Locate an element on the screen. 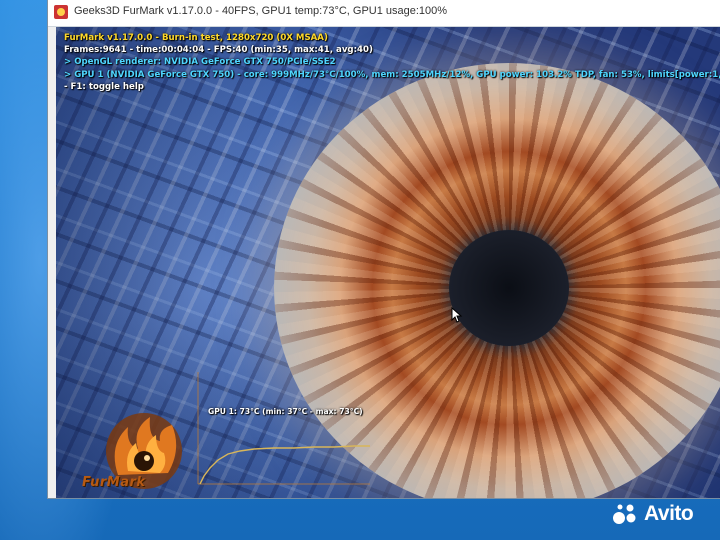 The width and height of the screenshot is (720, 540). temperature-curve is located at coordinates (284, 465).